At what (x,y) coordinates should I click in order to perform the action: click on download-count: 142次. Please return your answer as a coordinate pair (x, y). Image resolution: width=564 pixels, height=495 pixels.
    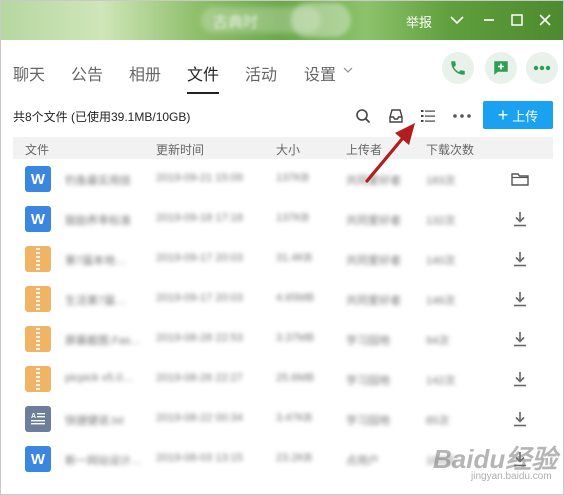
    Looking at the image, I should click on (441, 381).